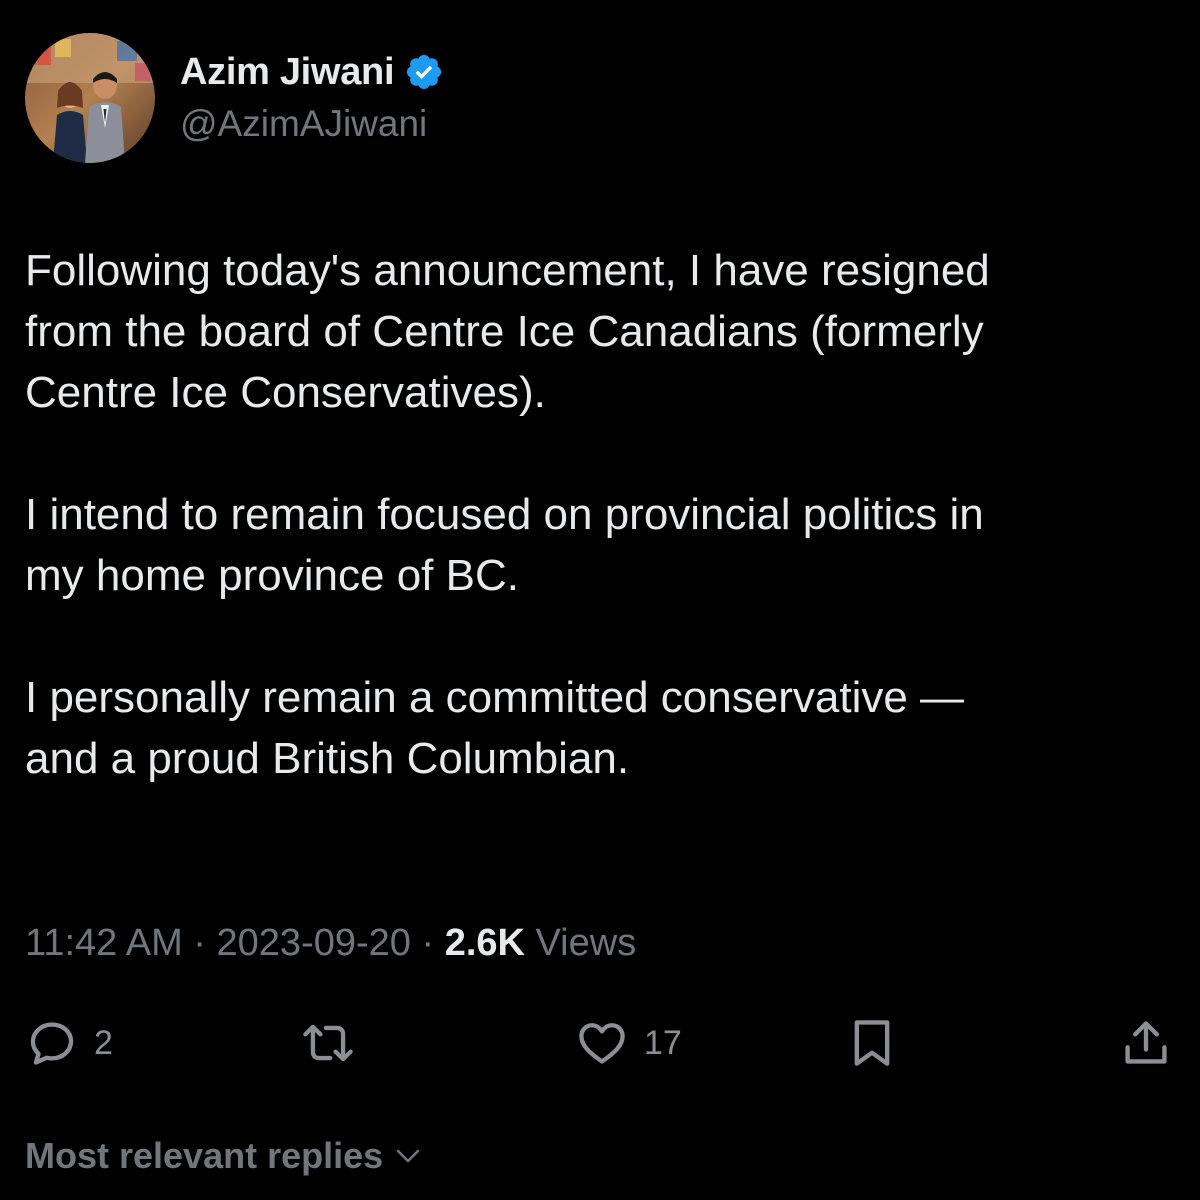 Image resolution: width=1200 pixels, height=1200 pixels. I want to click on share-button, so click(1146, 1043).